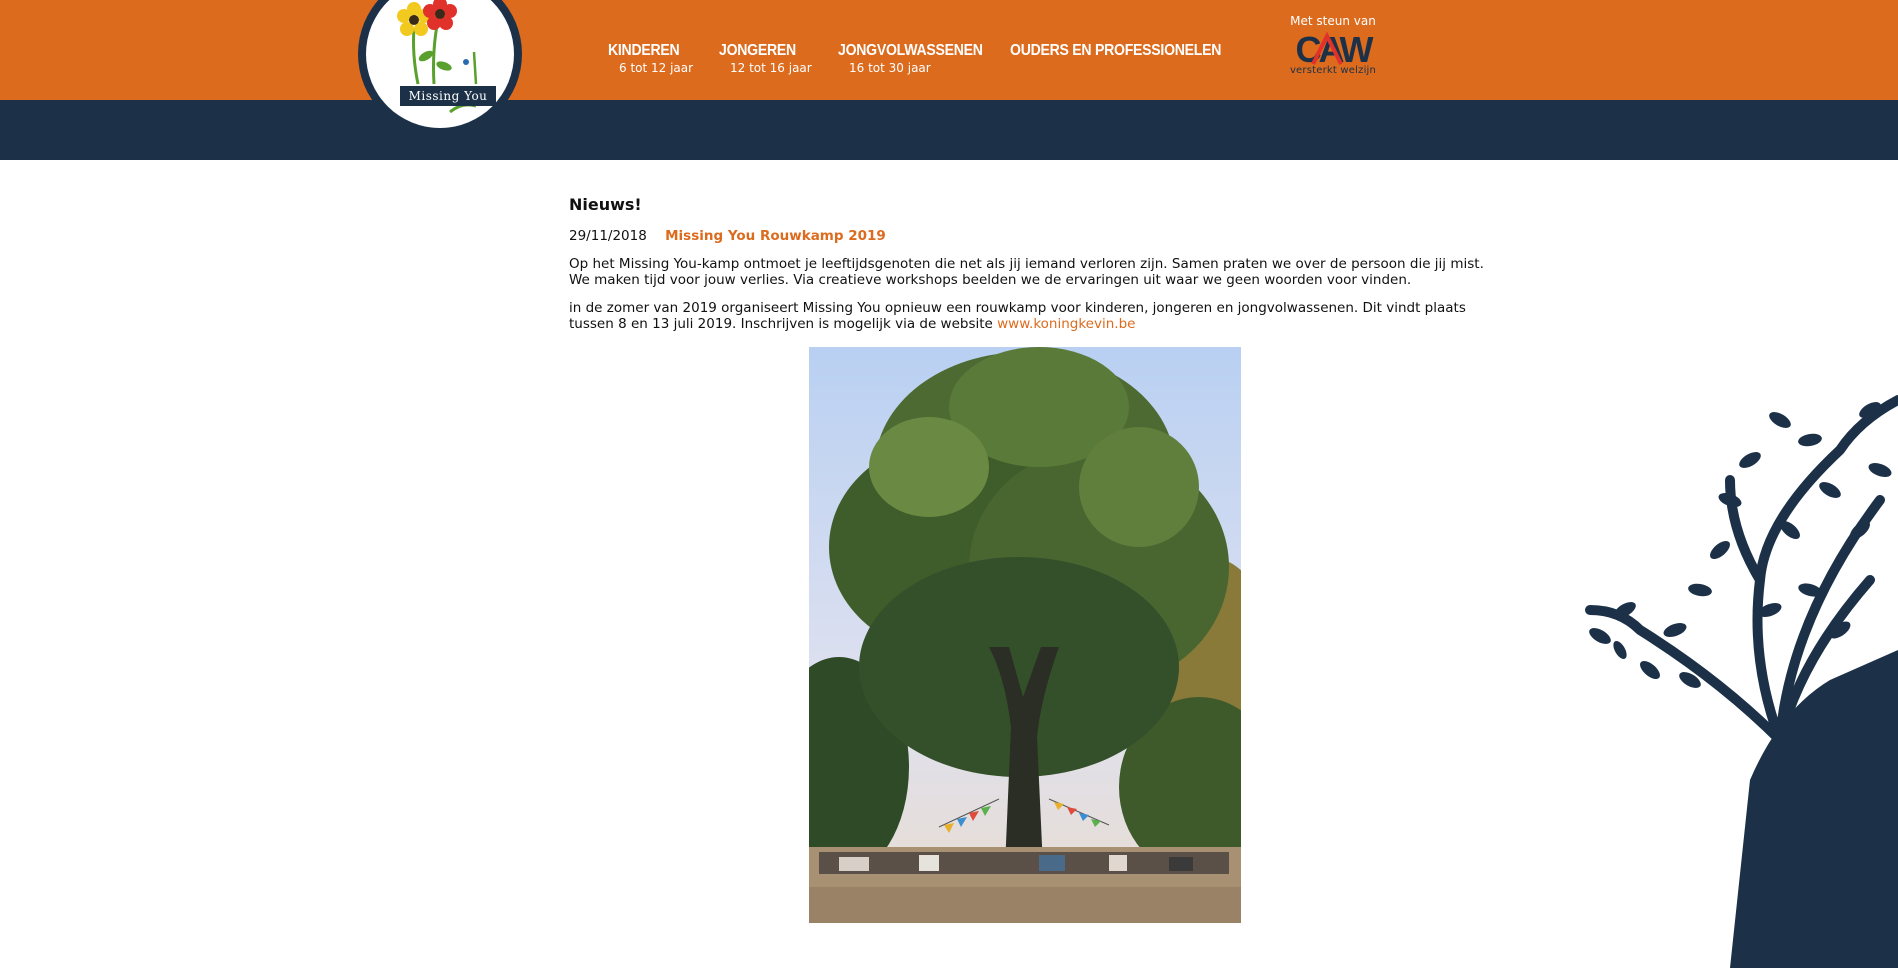 This screenshot has width=1898, height=968. I want to click on logo-inner: Missing You, so click(440, 64).